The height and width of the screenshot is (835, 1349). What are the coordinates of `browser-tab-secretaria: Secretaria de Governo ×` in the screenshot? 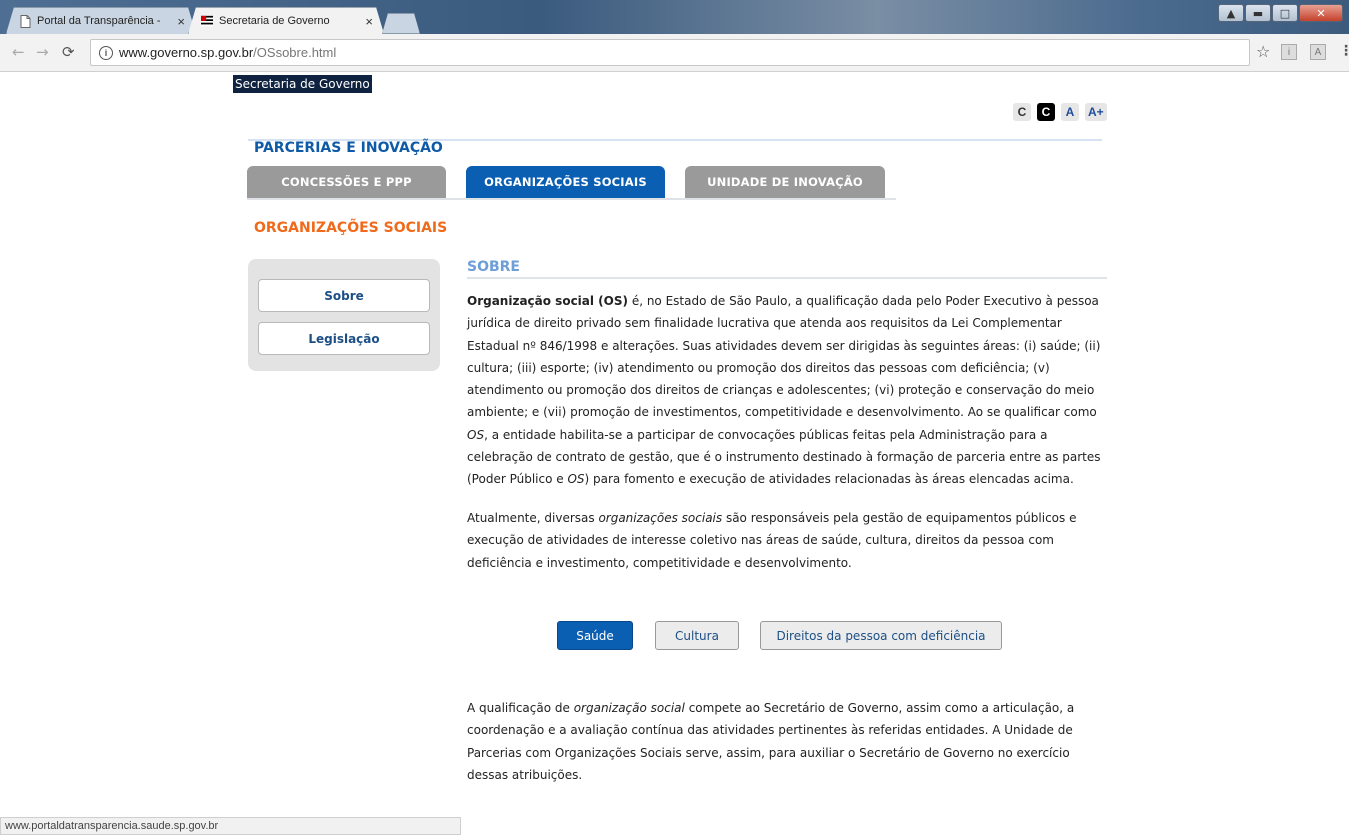 It's located at (286, 20).